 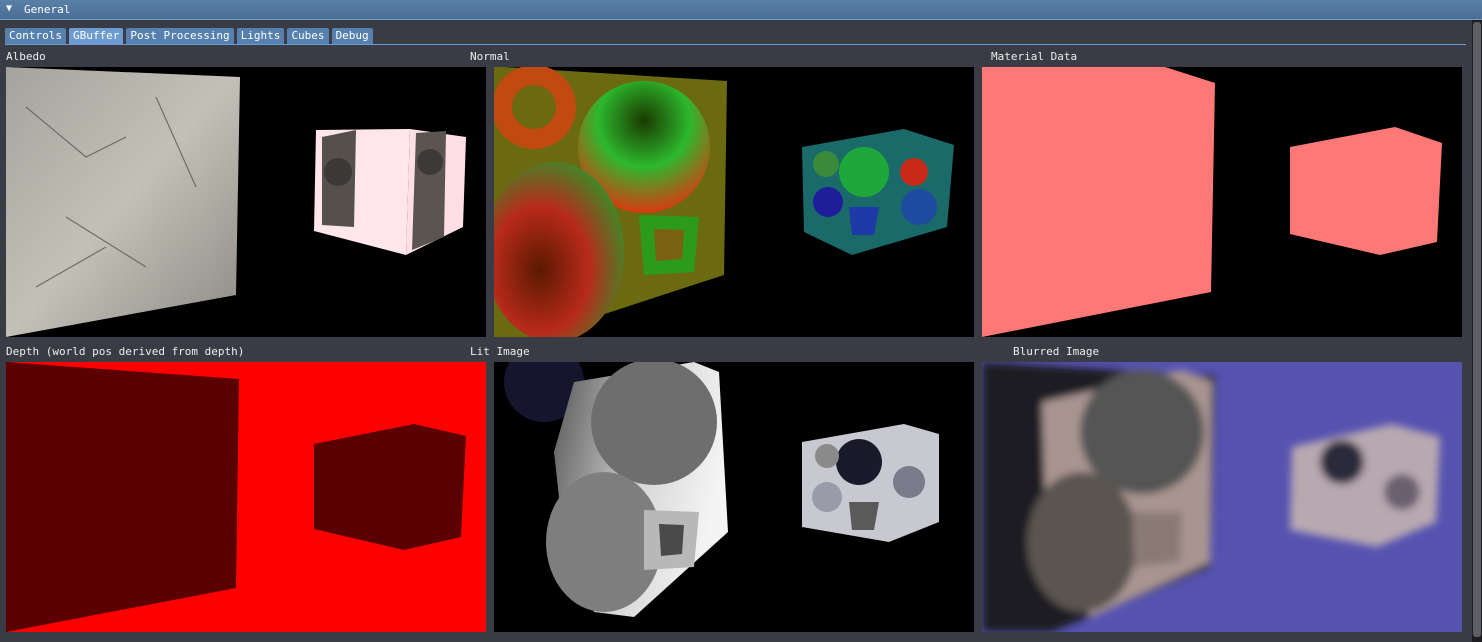 What do you see at coordinates (1222, 202) in the screenshot?
I see `material-data-image` at bounding box center [1222, 202].